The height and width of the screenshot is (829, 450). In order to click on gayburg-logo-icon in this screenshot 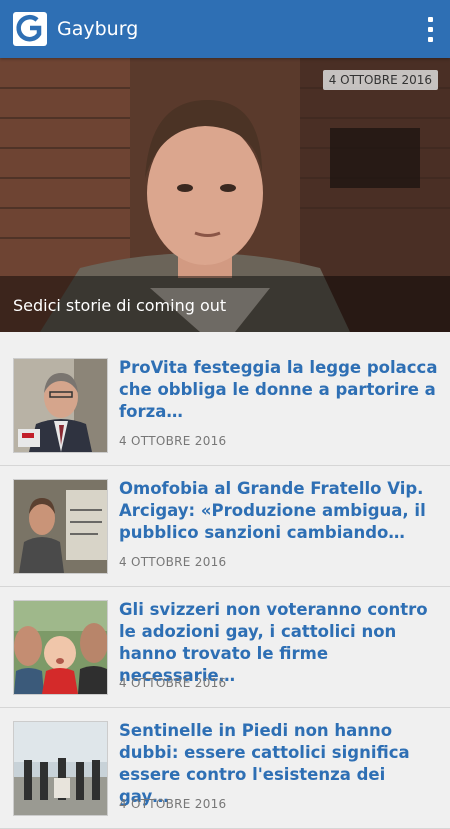, I will do `click(30, 29)`.